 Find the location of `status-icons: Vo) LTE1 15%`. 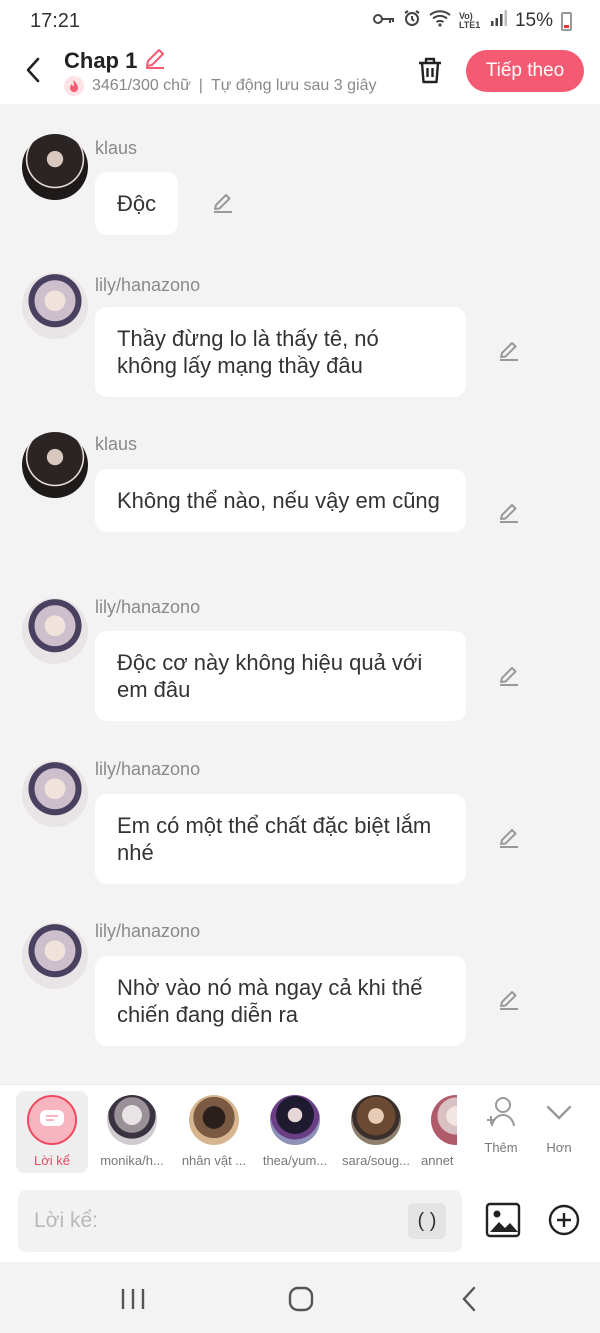

status-icons: Vo) LTE1 15% is located at coordinates (472, 21).